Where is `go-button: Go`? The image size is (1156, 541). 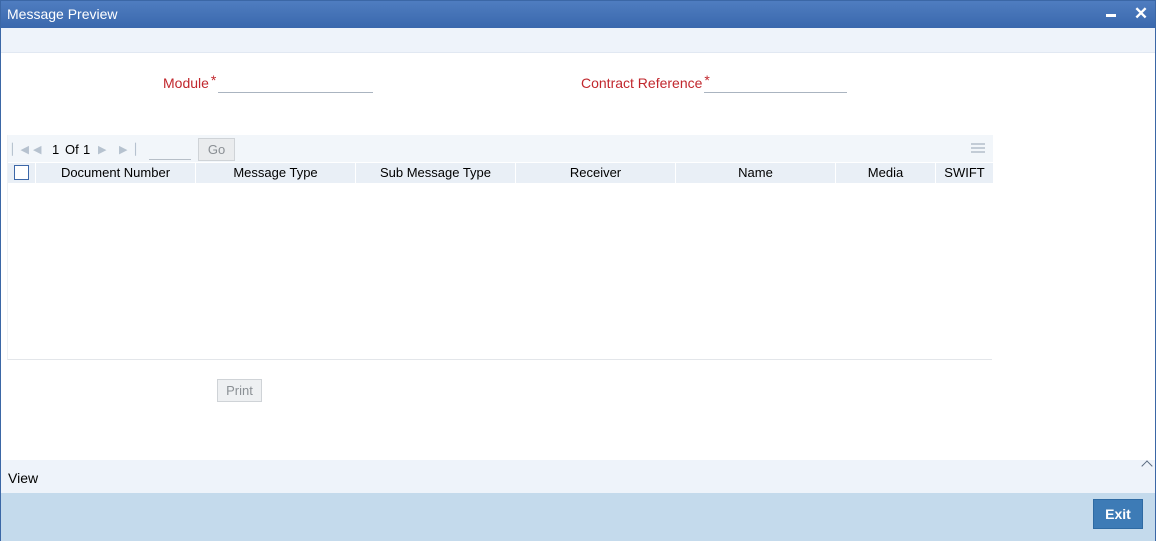
go-button: Go is located at coordinates (216, 149).